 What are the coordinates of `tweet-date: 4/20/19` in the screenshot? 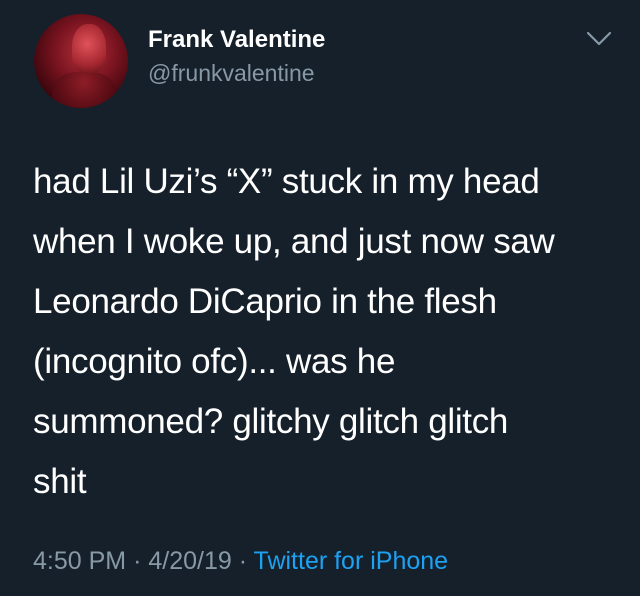 It's located at (189, 561).